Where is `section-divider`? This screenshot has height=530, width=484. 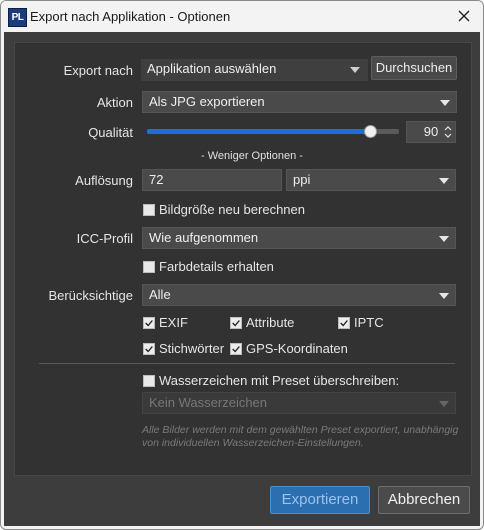 section-divider is located at coordinates (247, 363).